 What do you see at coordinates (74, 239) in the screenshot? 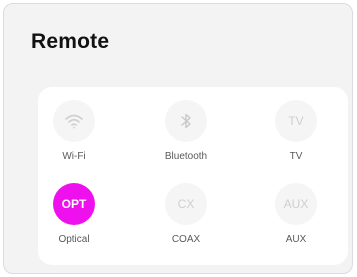
I see `source-label: Optical` at bounding box center [74, 239].